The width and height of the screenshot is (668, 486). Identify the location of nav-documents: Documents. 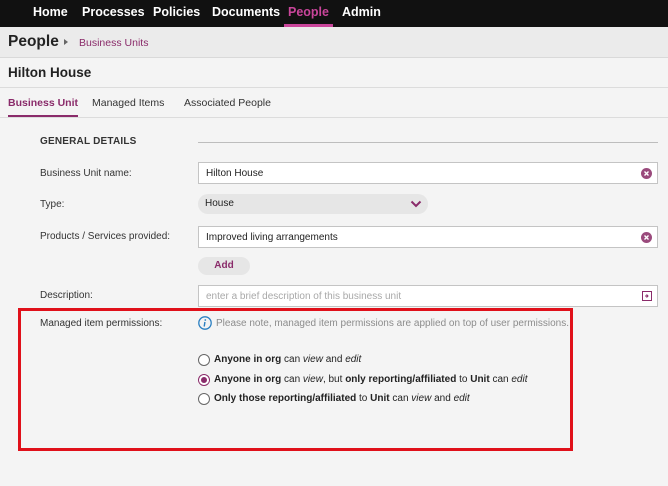
(246, 13).